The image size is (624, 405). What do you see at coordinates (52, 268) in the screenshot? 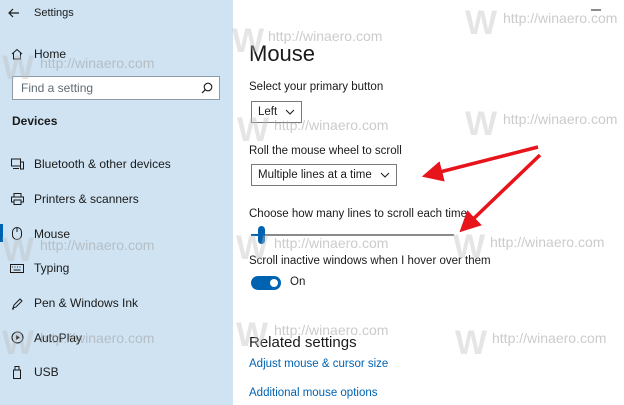
I see `sidebar-item-label: Typing` at bounding box center [52, 268].